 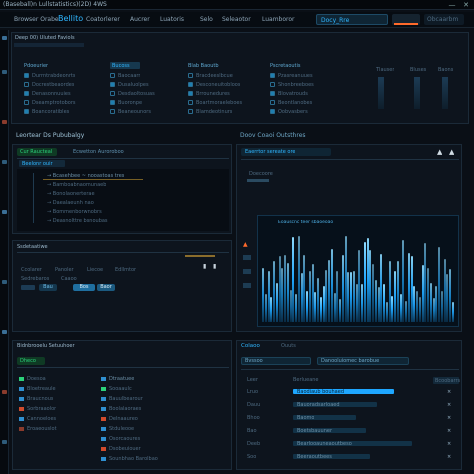 I want to click on settings-button-baor: Baor, so click(x=106, y=287).